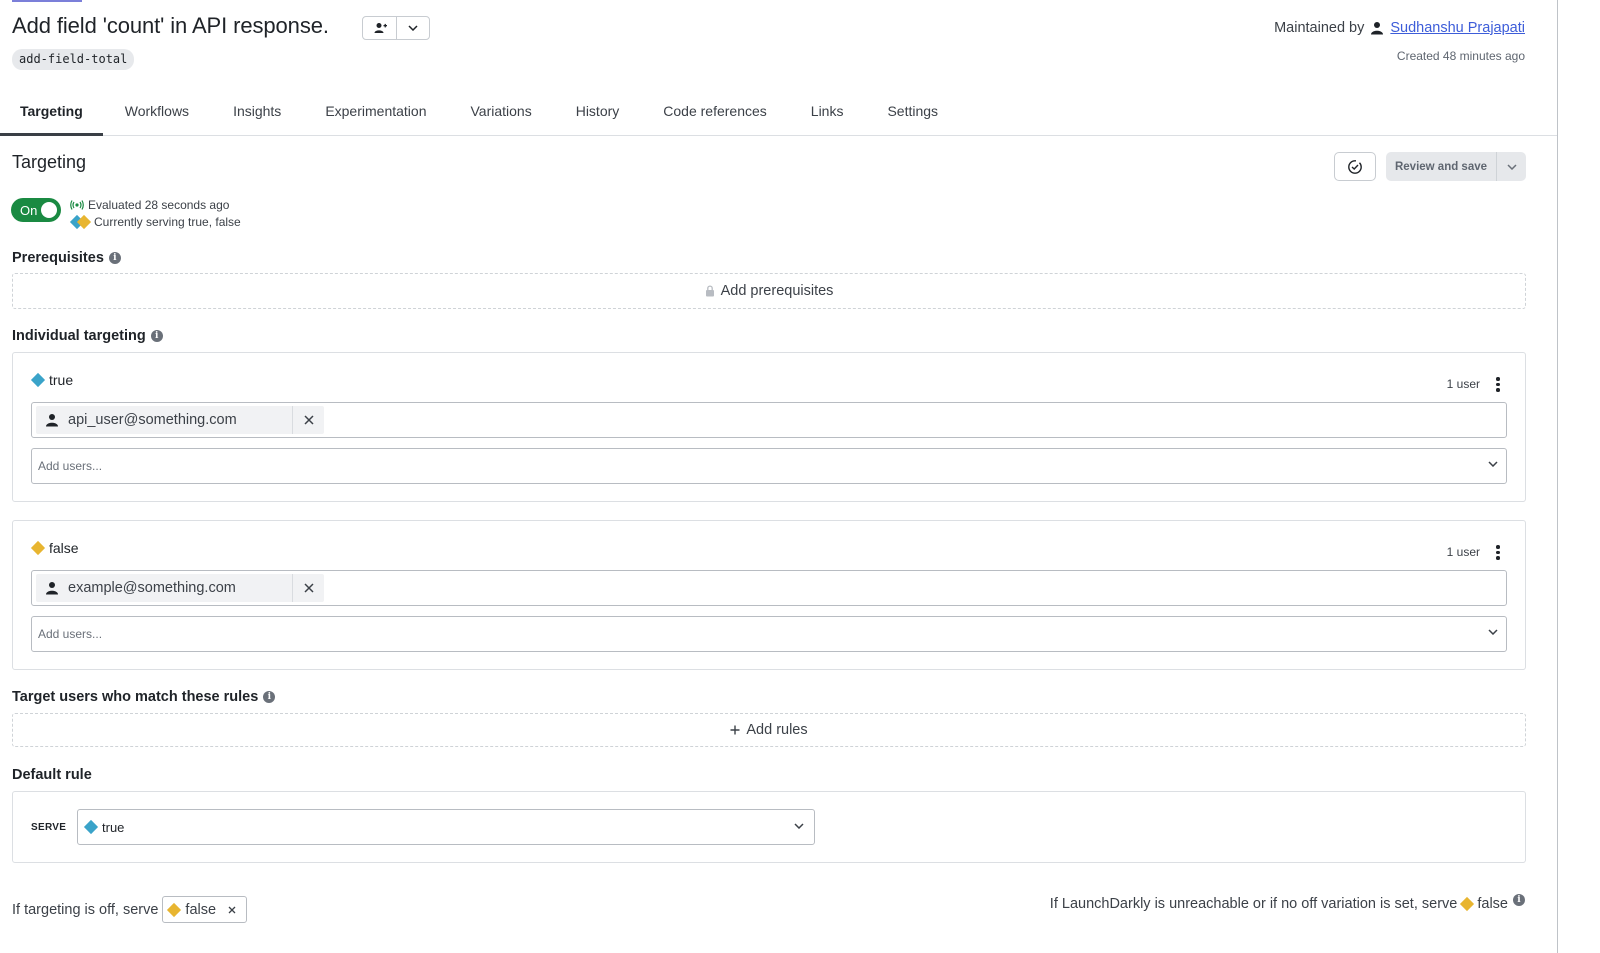  Describe the element at coordinates (1463, 384) in the screenshot. I see `user-count: 1 user` at that location.